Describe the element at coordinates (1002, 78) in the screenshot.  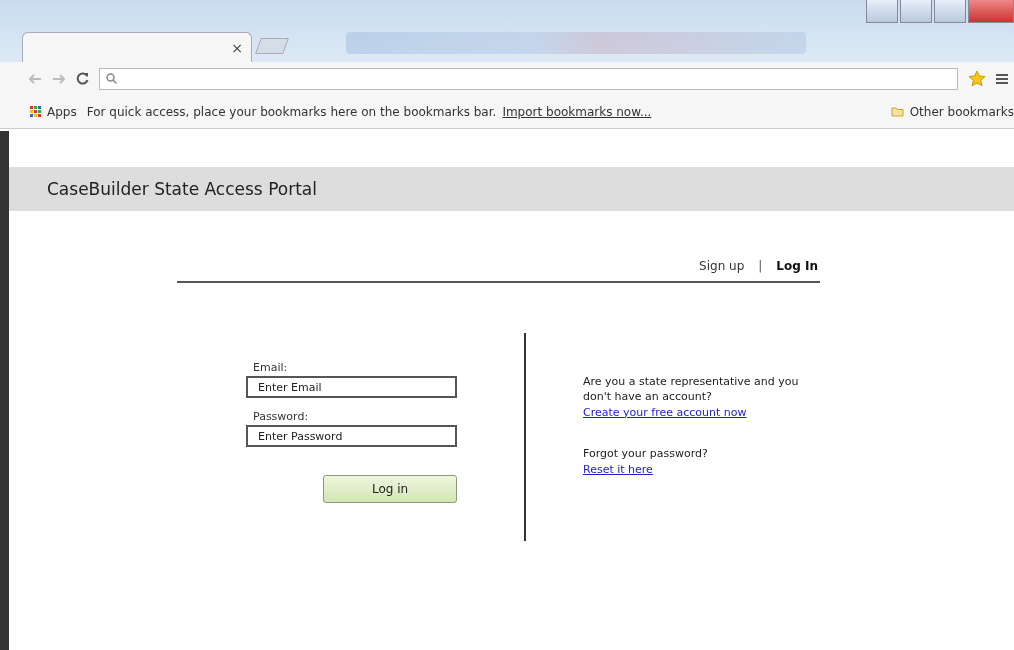
I see `menu-icon` at that location.